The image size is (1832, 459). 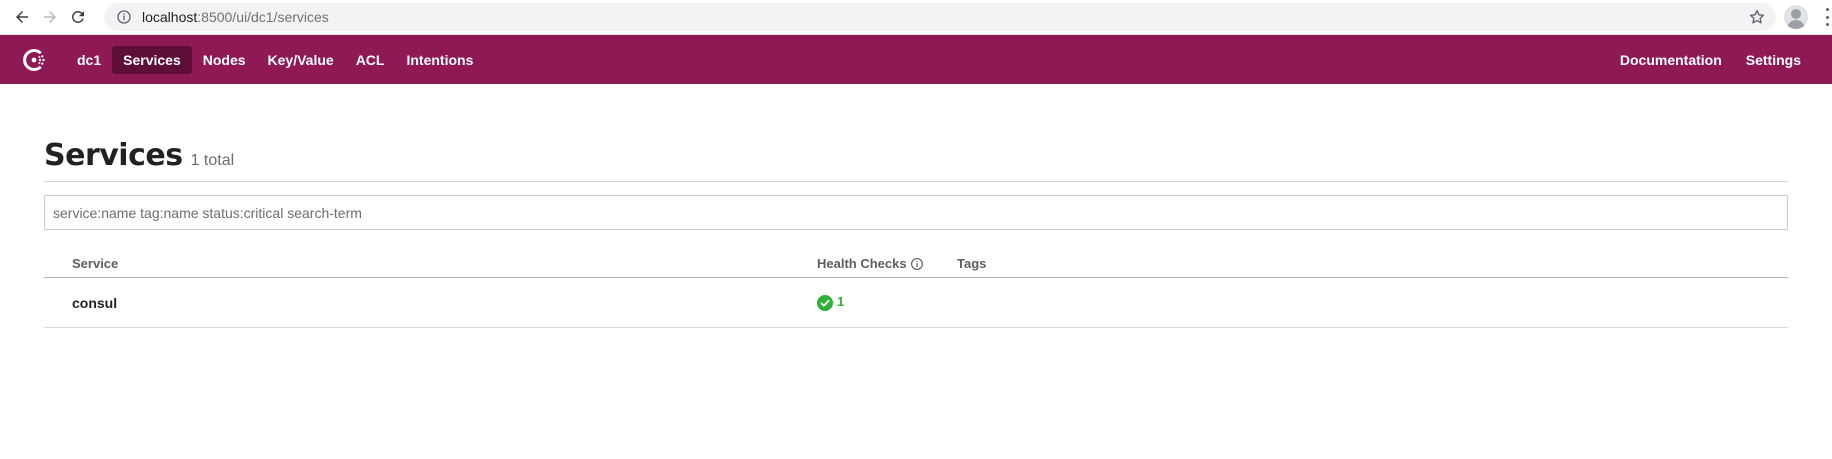 I want to click on service-count: 1 total, so click(x=212, y=160).